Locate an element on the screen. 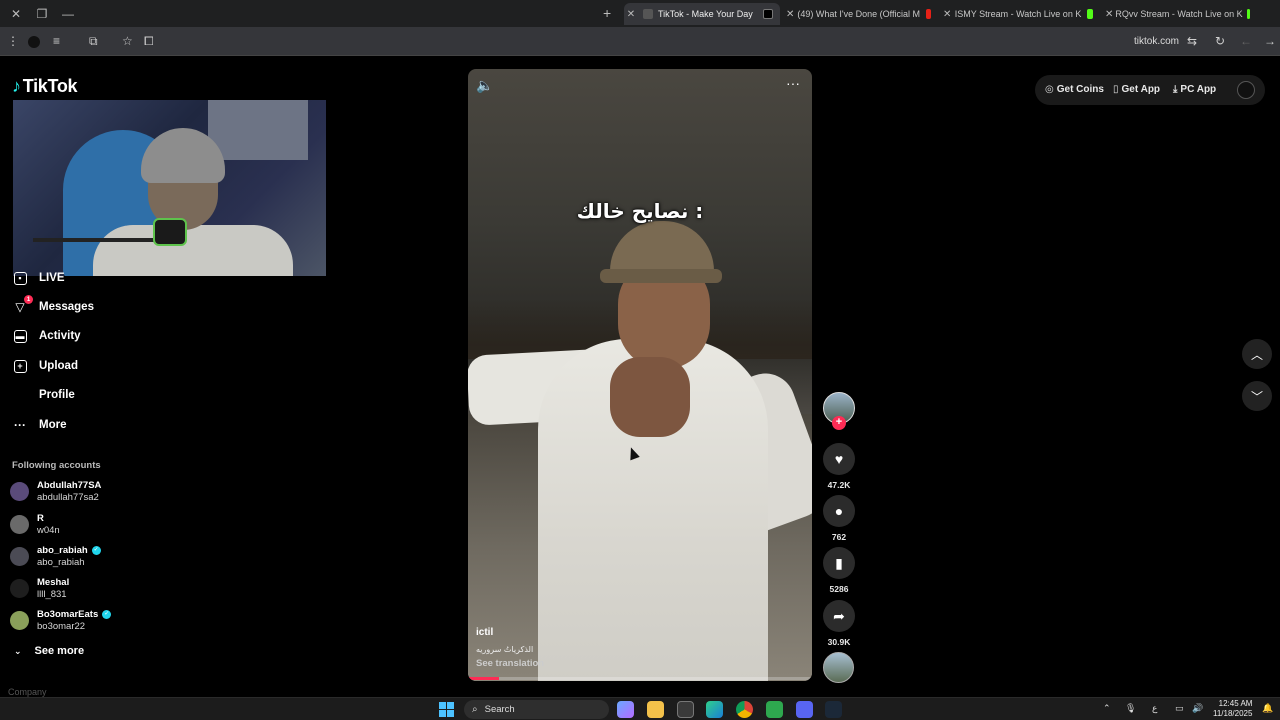 The width and height of the screenshot is (1280, 720). comment-action: ● 762 is located at coordinates (839, 518).